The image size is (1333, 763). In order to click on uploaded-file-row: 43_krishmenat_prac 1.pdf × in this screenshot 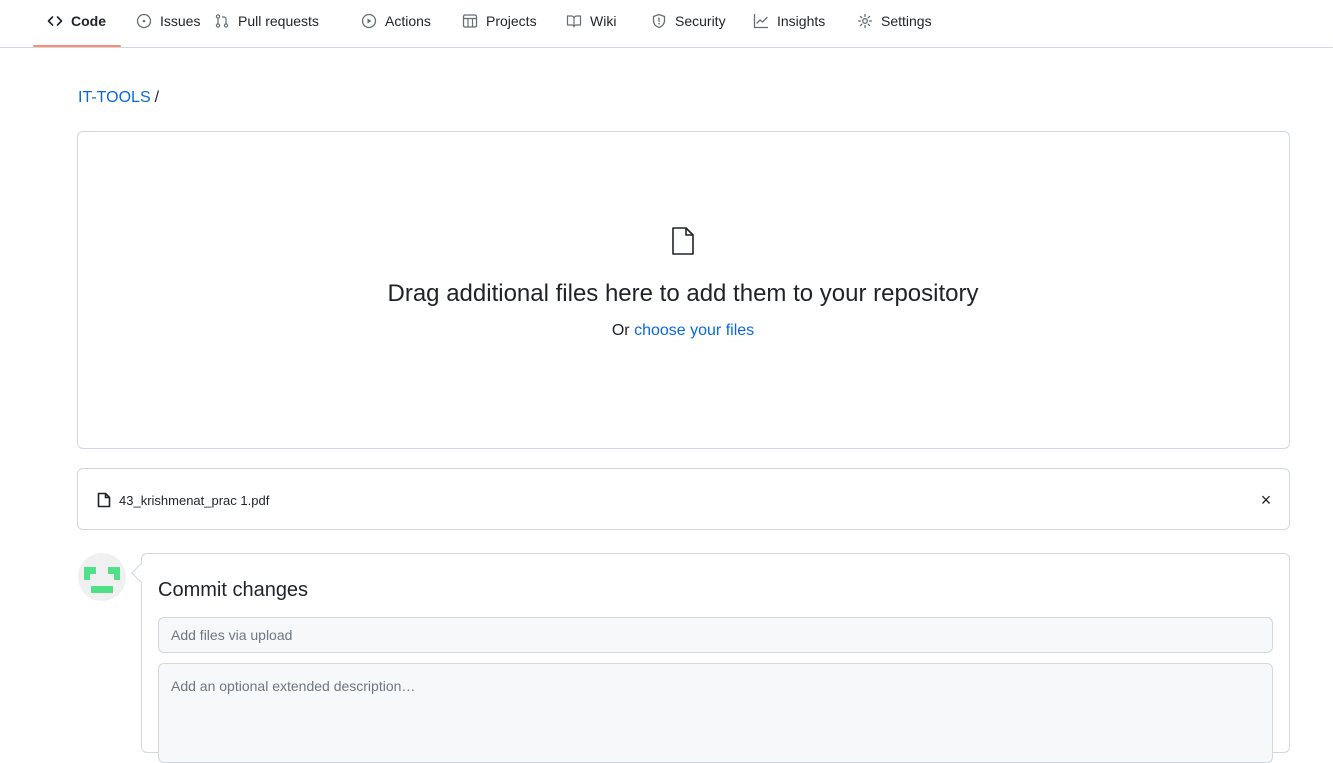, I will do `click(683, 499)`.